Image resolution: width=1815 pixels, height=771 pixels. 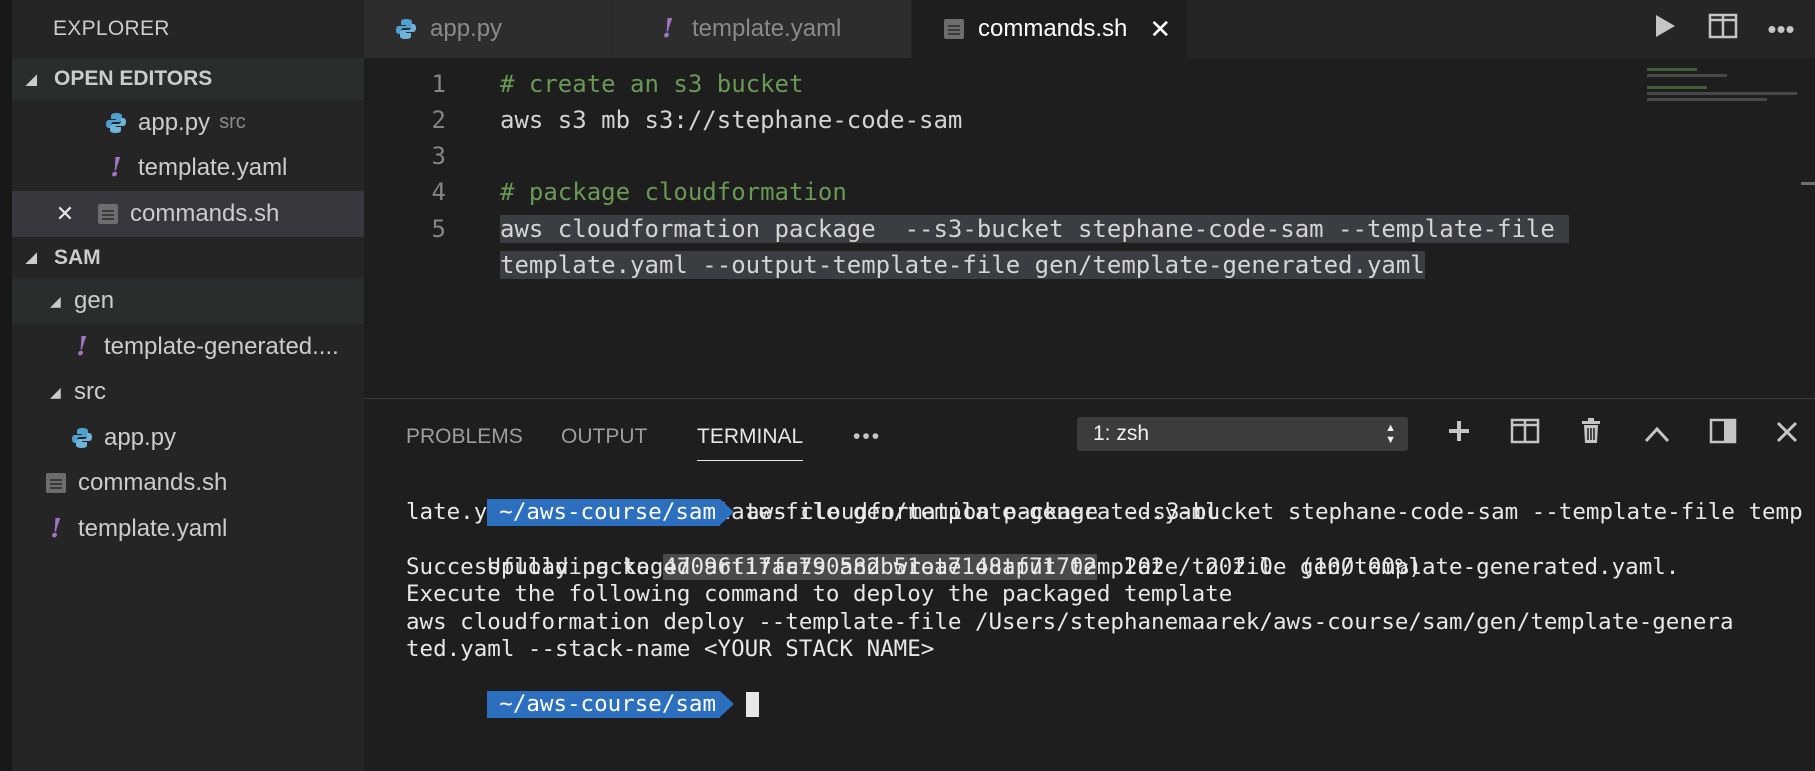 I want to click on file-app-py: app.py, so click(x=188, y=438).